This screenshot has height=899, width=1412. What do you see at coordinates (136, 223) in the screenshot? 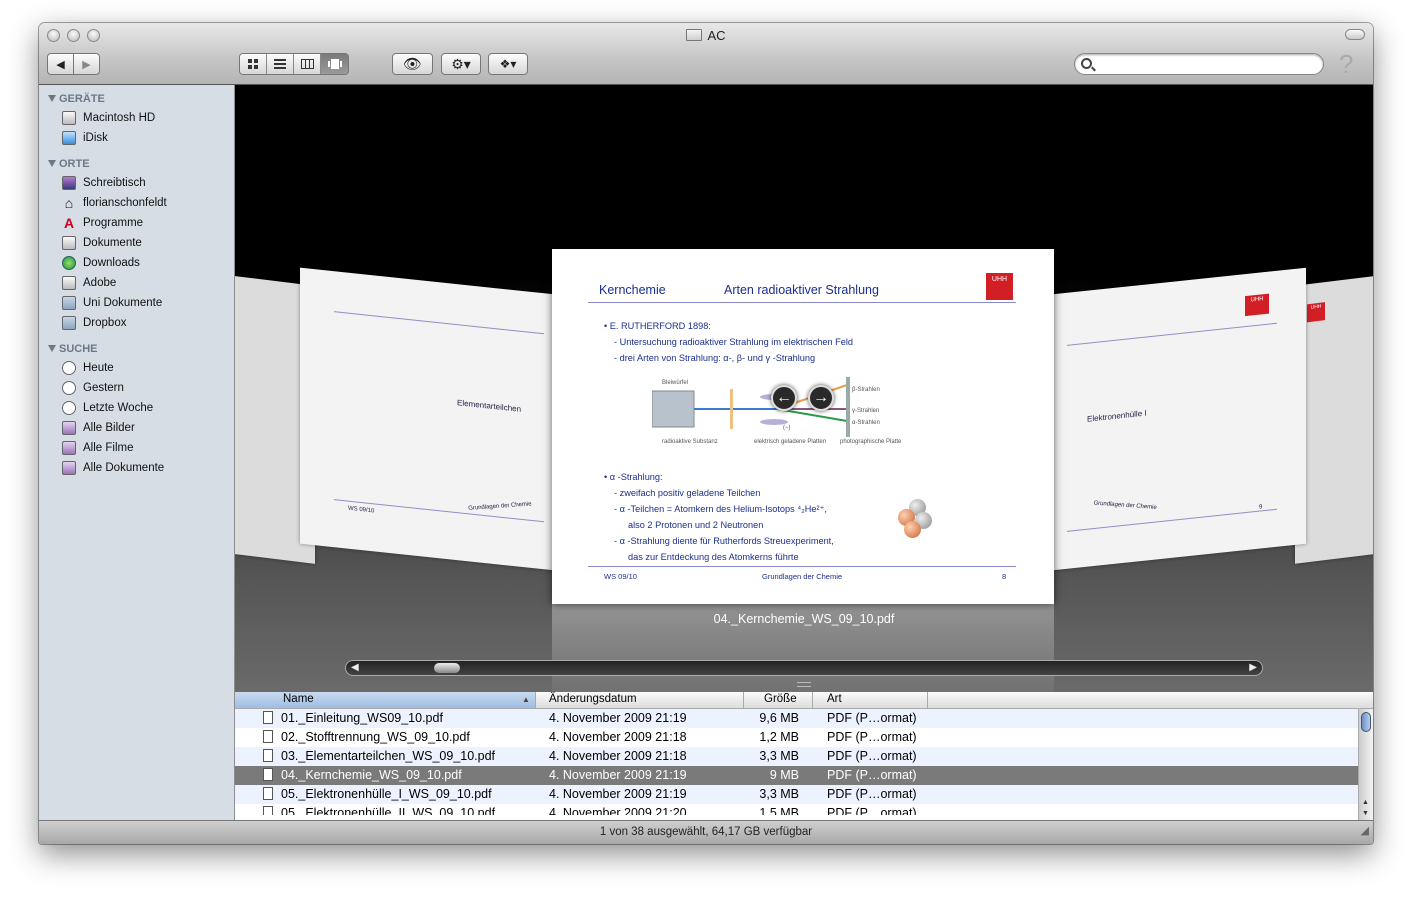
I see `sidebar-item-programme: A Programme` at bounding box center [136, 223].